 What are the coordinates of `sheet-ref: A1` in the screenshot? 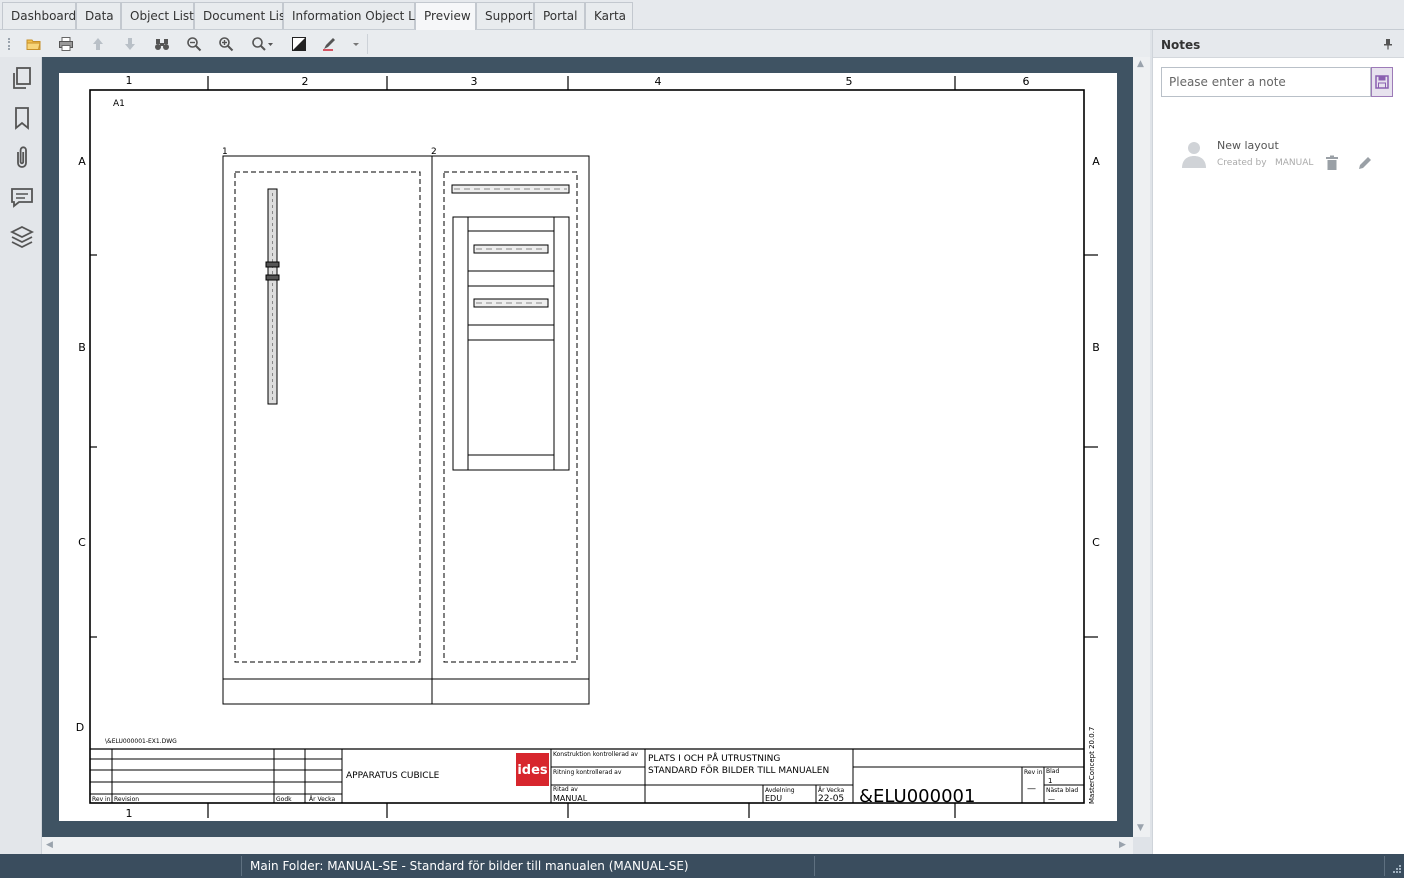 It's located at (119, 104).